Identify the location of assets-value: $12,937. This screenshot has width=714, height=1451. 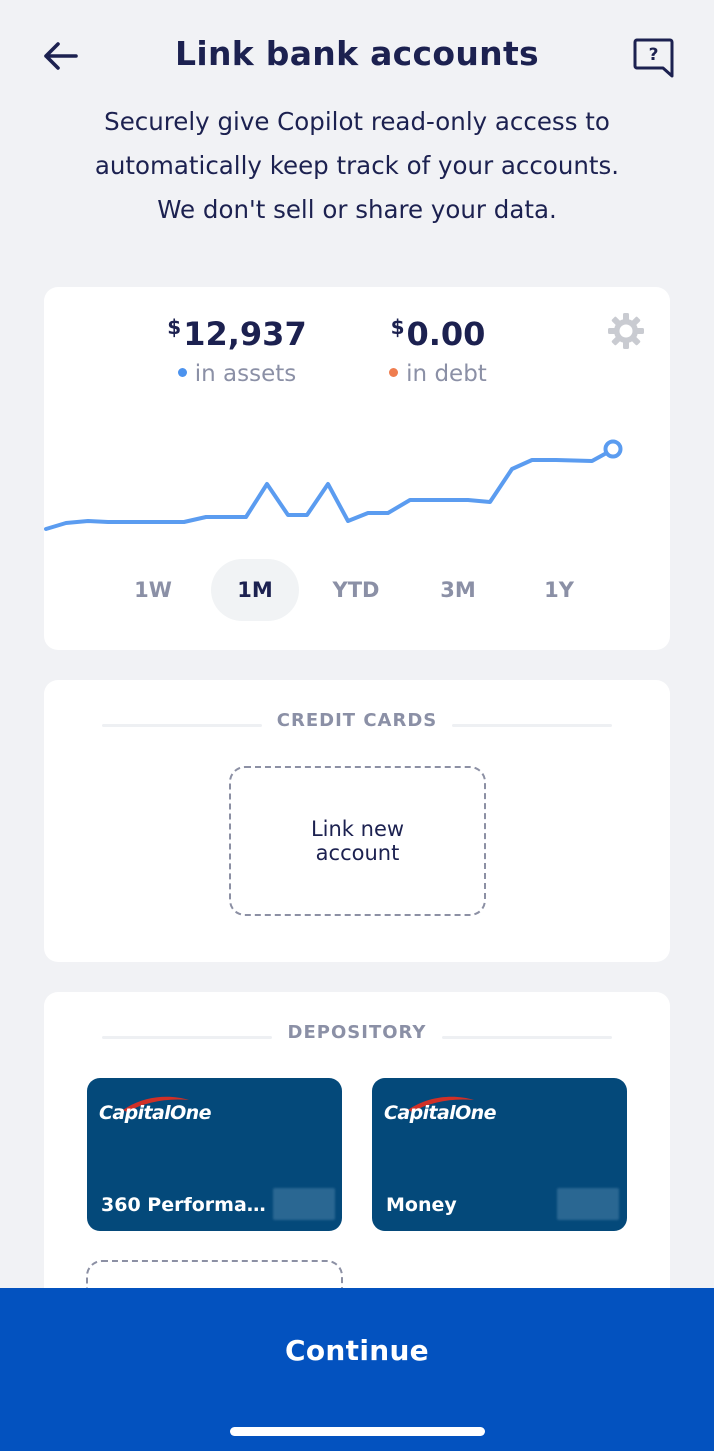
(237, 334).